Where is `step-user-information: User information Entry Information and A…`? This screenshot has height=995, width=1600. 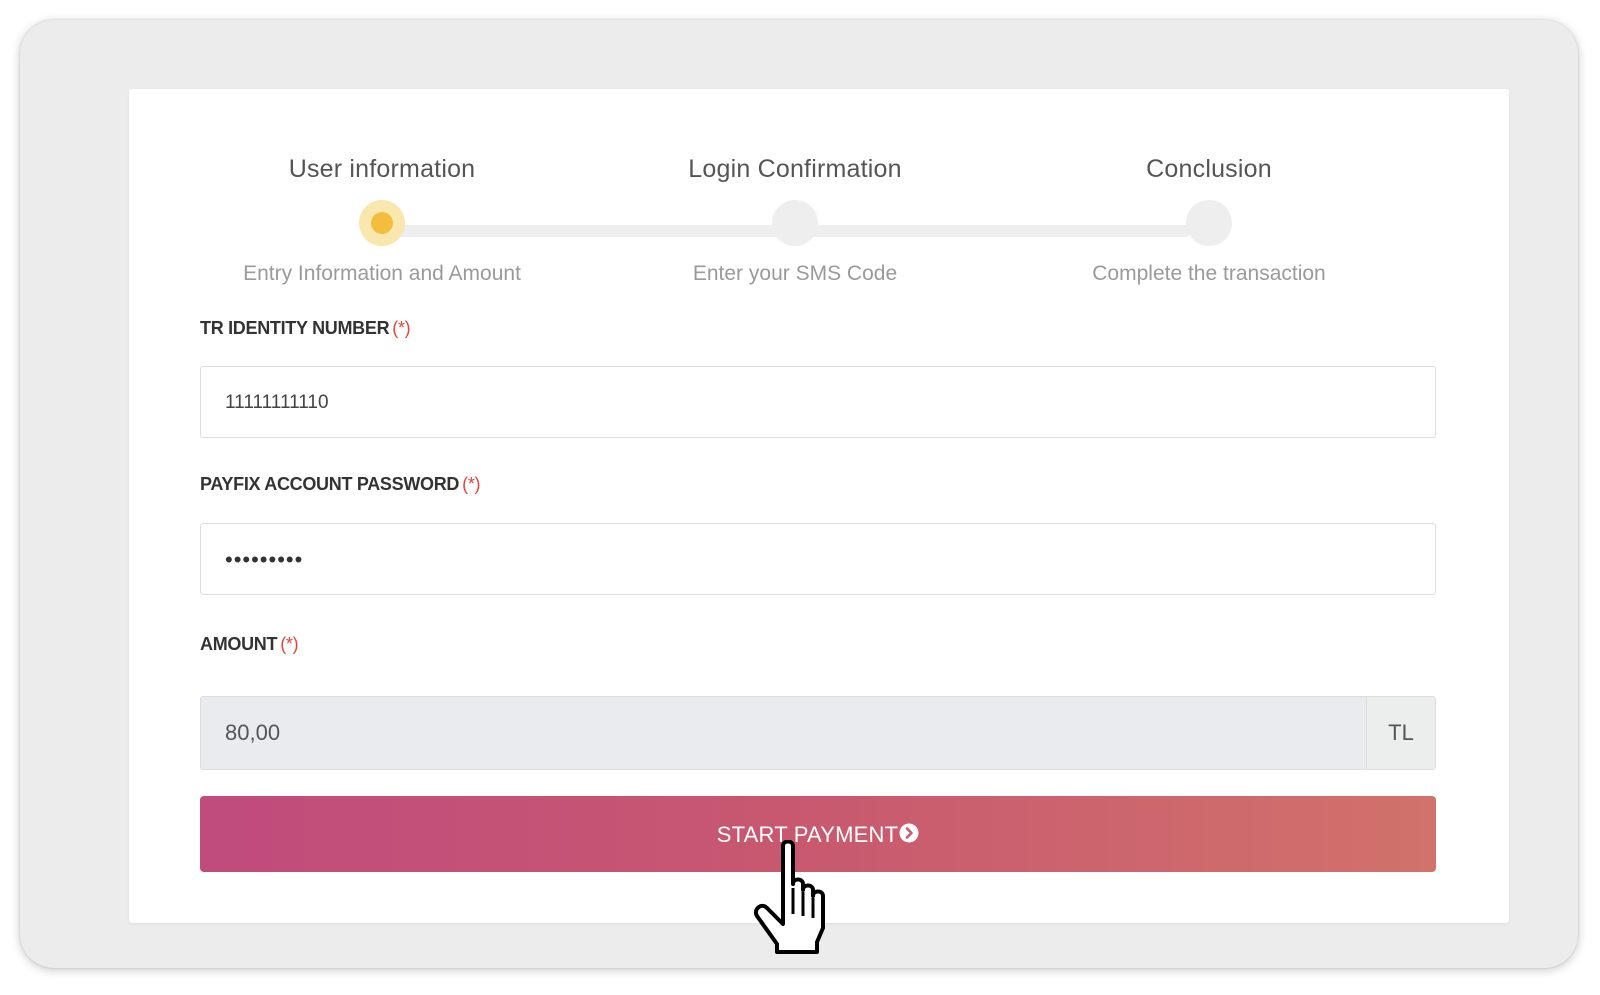
step-user-information: User information Entry Information and A… is located at coordinates (382, 209).